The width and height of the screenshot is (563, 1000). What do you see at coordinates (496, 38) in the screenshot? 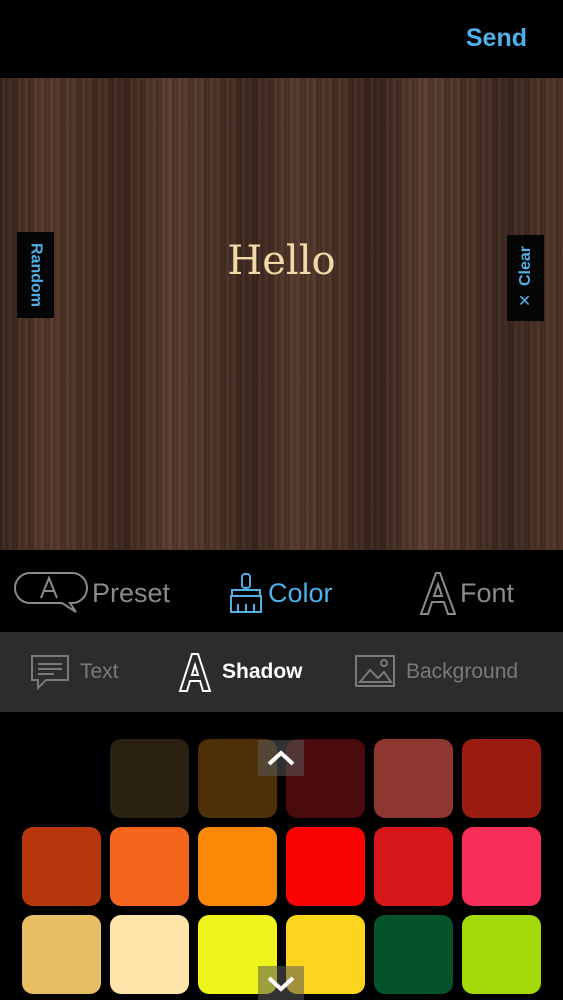
I see `send-button: Send` at bounding box center [496, 38].